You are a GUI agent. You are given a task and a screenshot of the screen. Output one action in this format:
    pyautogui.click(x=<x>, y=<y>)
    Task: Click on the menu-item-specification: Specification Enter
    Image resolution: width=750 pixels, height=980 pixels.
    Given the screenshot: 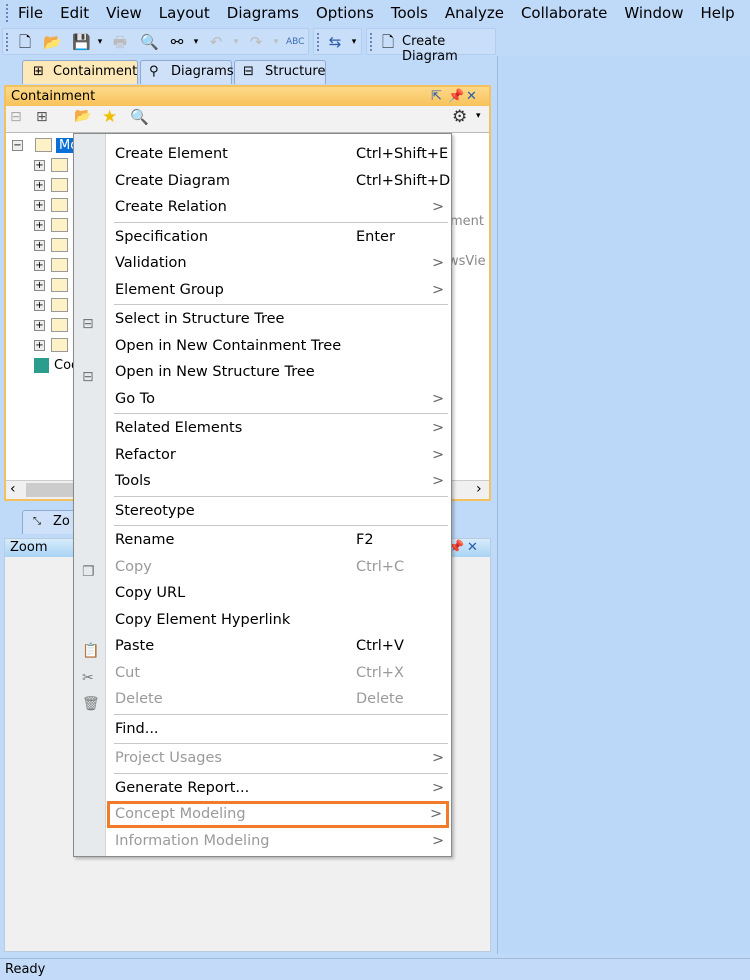 What is the action you would take?
    pyautogui.click(x=262, y=237)
    